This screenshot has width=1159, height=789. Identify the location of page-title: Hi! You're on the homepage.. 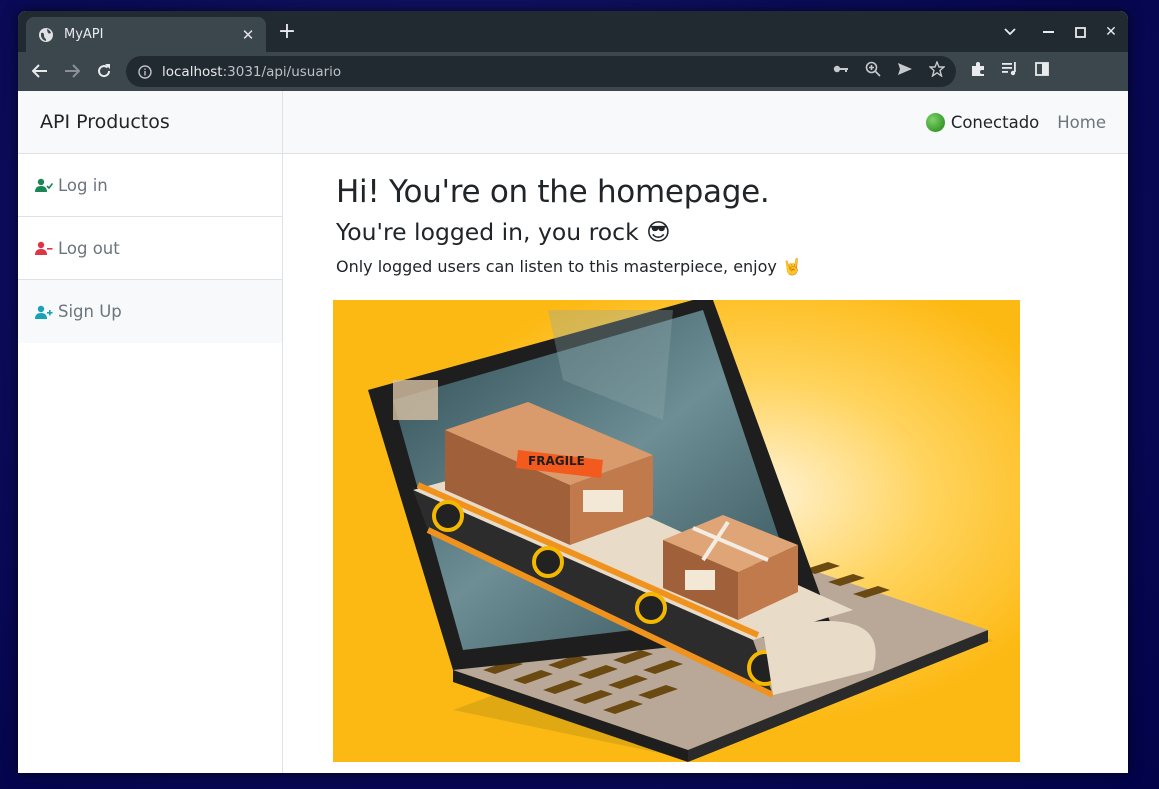
(553, 192).